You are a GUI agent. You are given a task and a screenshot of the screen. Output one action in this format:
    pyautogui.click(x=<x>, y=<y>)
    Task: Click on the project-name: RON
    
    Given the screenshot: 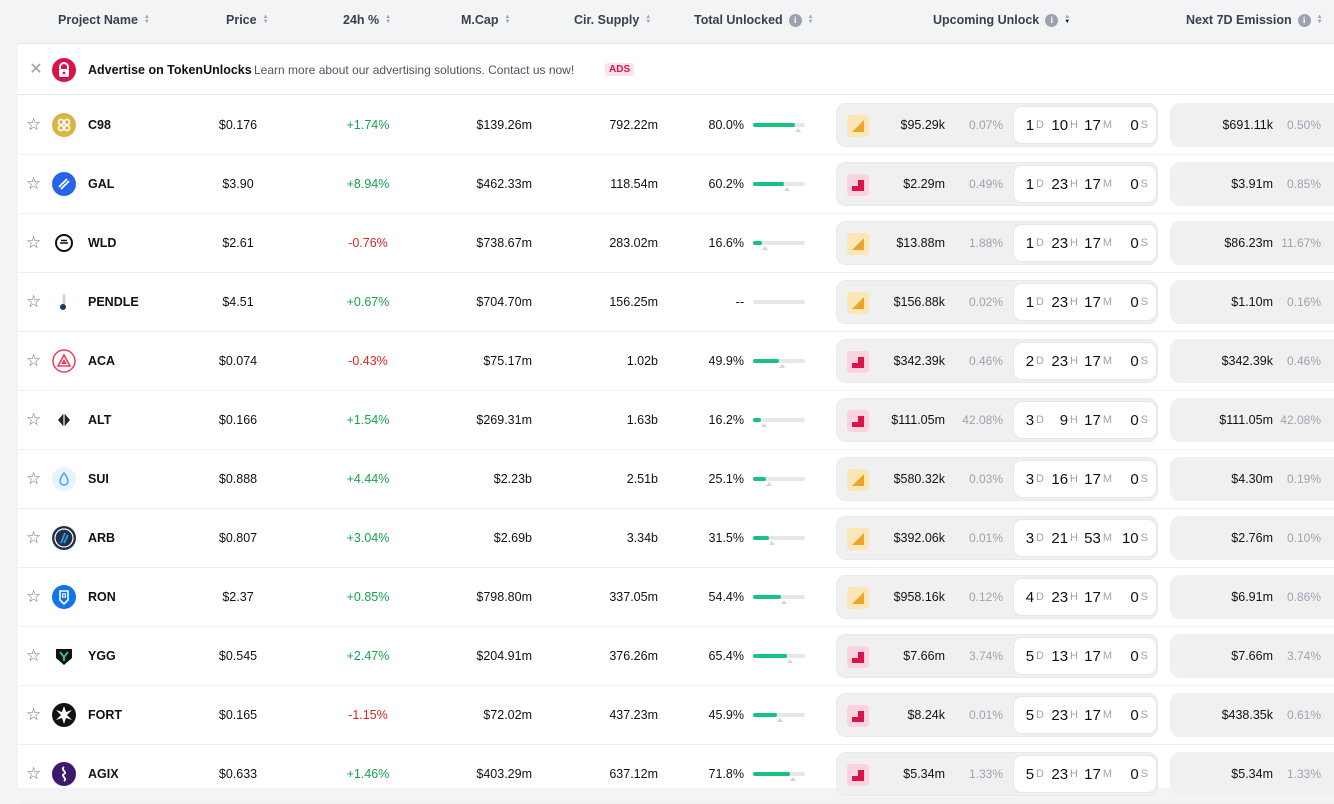 What is the action you would take?
    pyautogui.click(x=102, y=597)
    